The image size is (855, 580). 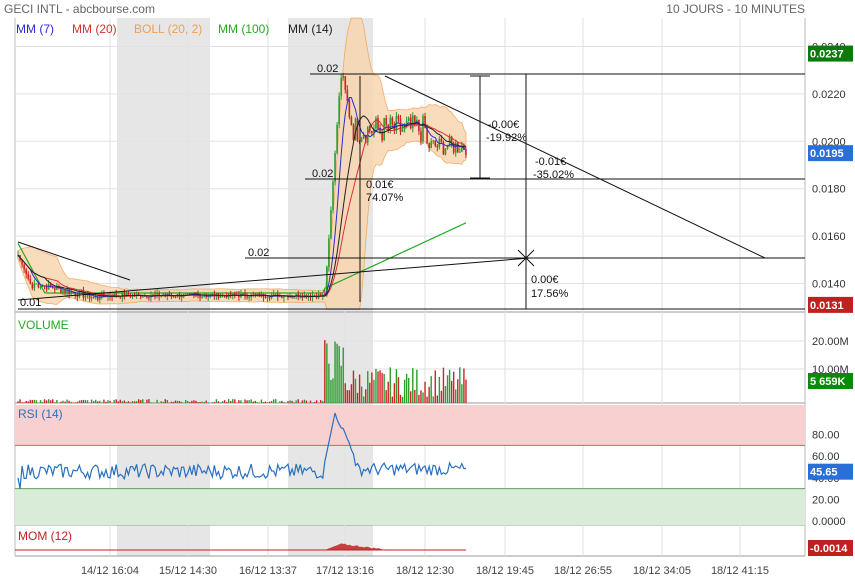 What do you see at coordinates (829, 237) in the screenshot?
I see `price-tick-label: 0.0160` at bounding box center [829, 237].